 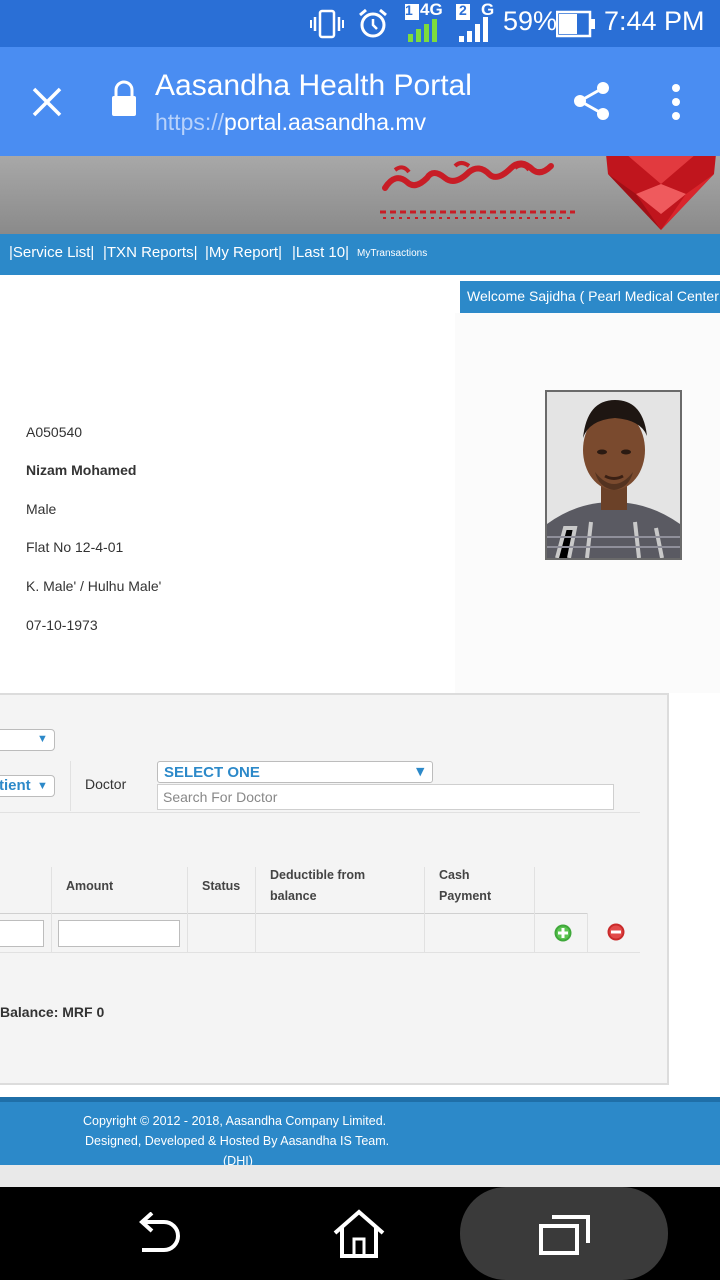 I want to click on patient-type-select: tient ▼, so click(x=27, y=786).